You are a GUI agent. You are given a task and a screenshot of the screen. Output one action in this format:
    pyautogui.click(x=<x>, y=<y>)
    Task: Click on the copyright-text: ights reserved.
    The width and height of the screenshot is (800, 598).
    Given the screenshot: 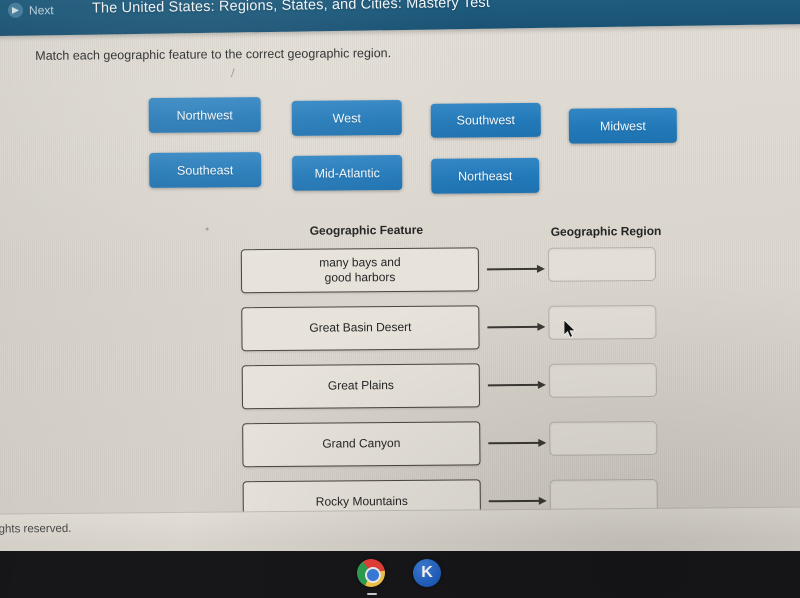 What is the action you would take?
    pyautogui.click(x=36, y=529)
    